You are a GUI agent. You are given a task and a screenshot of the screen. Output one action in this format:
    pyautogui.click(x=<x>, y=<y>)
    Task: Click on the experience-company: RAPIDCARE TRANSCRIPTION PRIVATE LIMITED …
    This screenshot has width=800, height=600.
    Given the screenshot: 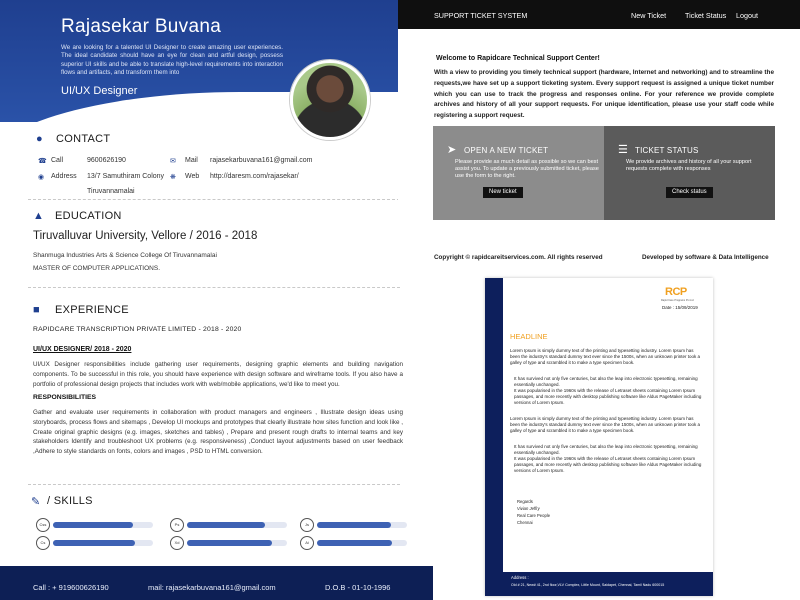 What is the action you would take?
    pyautogui.click(x=137, y=329)
    